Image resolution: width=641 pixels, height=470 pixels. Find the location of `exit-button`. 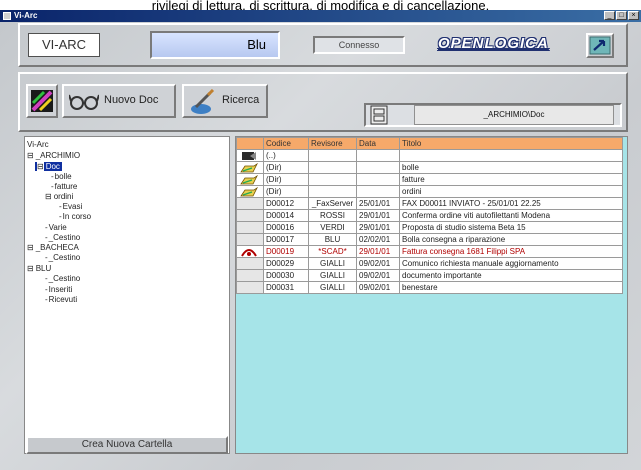

exit-button is located at coordinates (600, 45).